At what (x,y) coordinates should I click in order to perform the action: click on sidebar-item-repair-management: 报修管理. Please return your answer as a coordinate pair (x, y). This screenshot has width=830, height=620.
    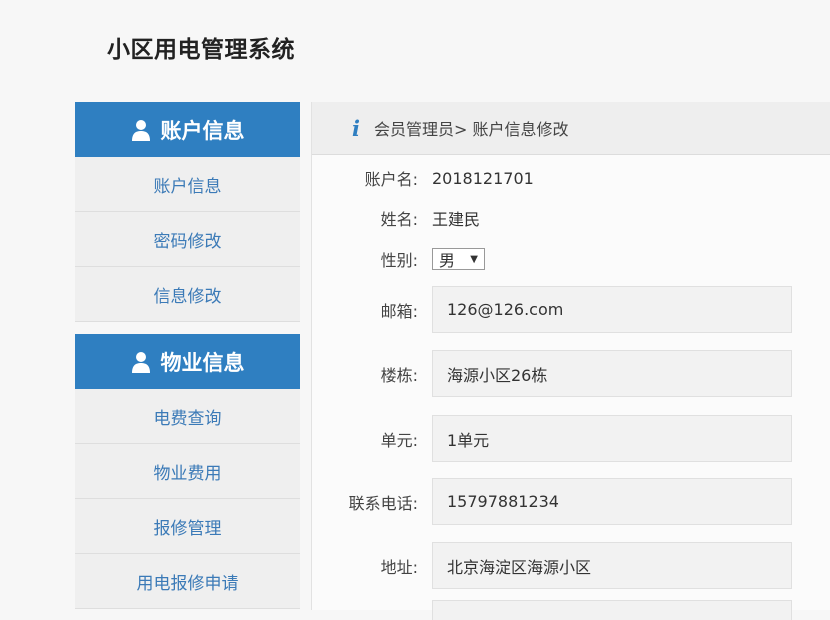
    Looking at the image, I should click on (187, 526).